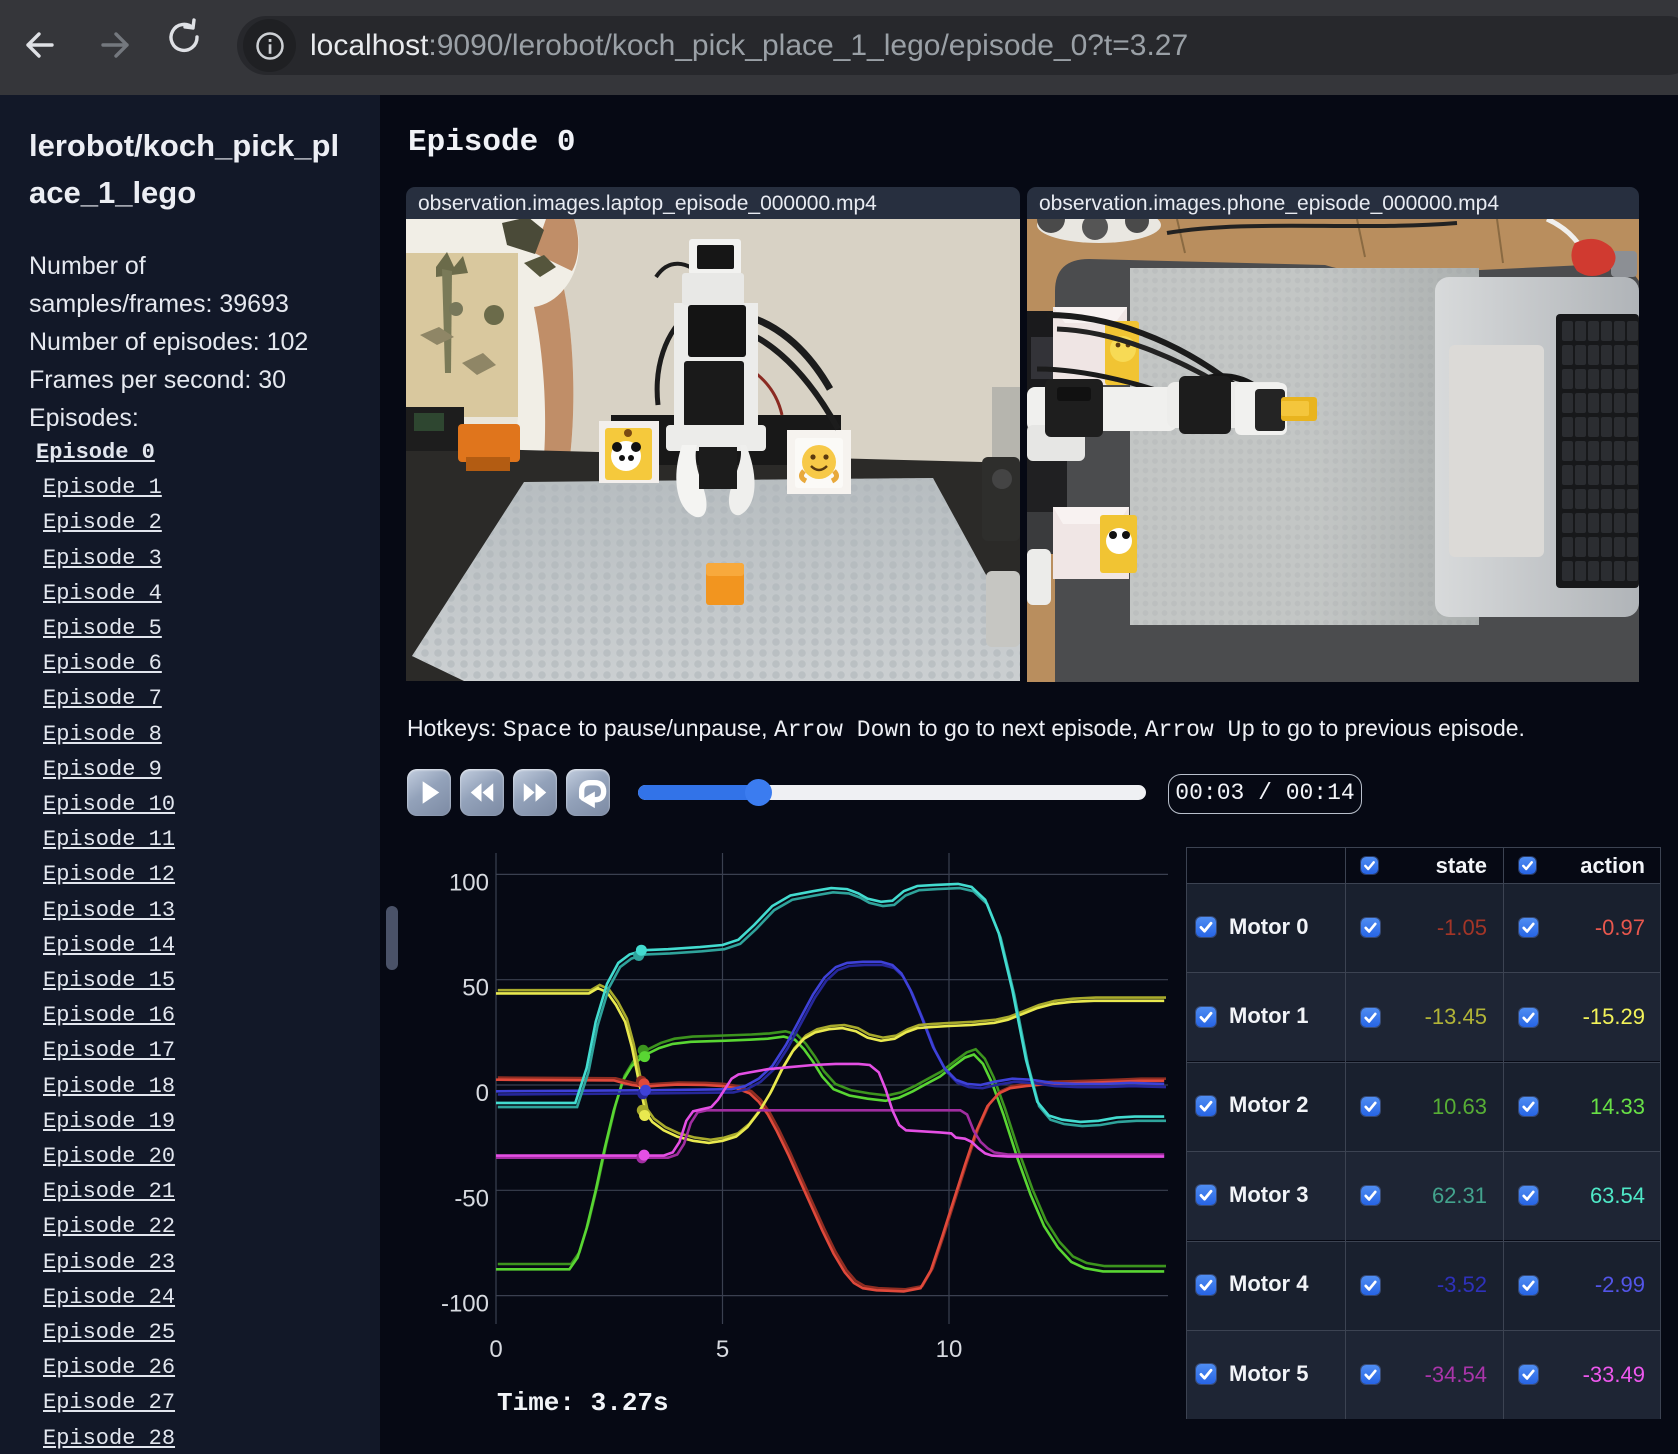 The height and width of the screenshot is (1454, 1678). What do you see at coordinates (722, 1349) in the screenshot?
I see `svg-text: 5` at bounding box center [722, 1349].